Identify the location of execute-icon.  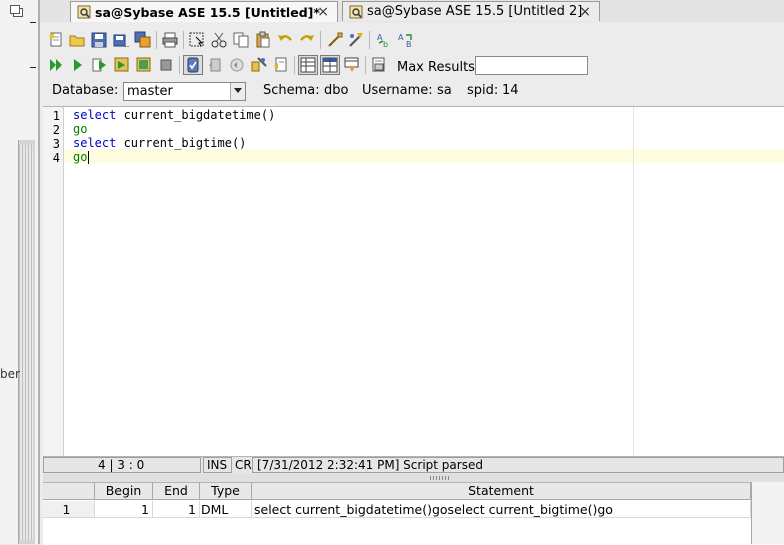
(78, 65).